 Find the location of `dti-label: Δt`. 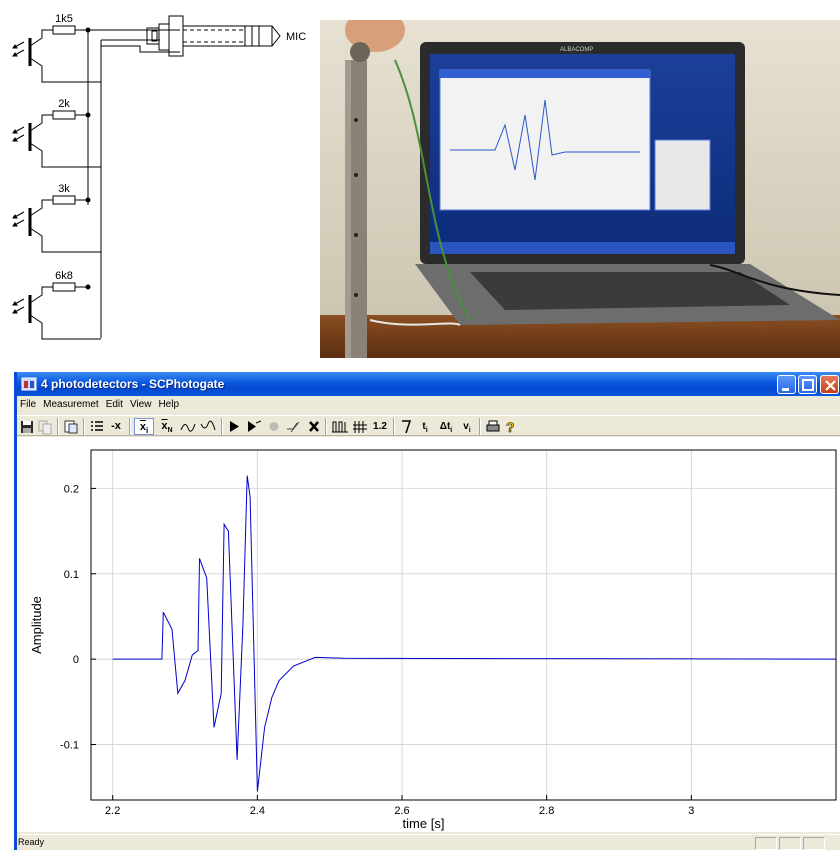

dti-label: Δt is located at coordinates (445, 426).